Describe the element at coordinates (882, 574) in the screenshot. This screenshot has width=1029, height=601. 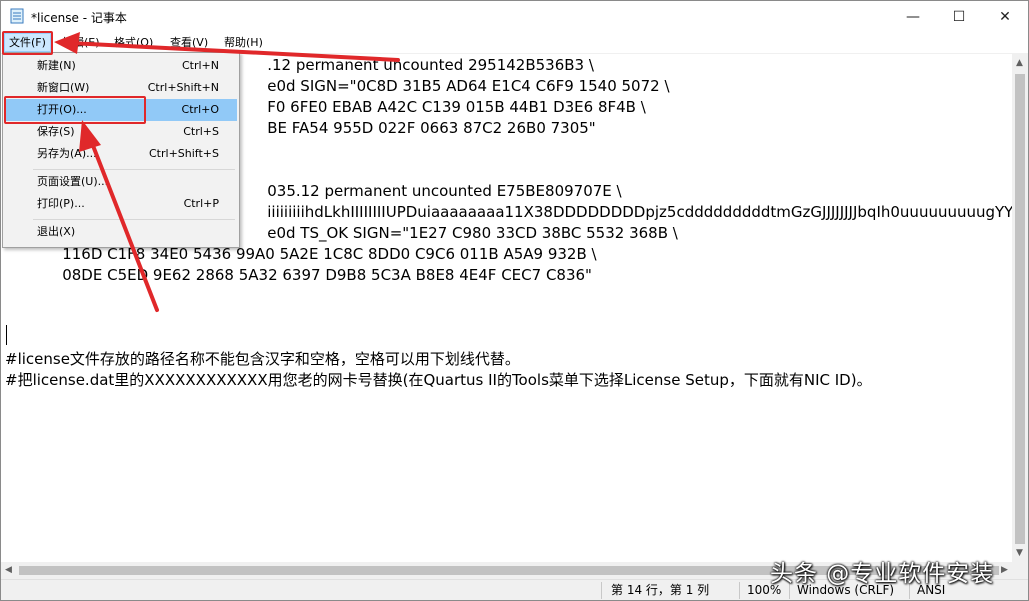
I see `watermark-text: 头条 @专业软件安装` at that location.